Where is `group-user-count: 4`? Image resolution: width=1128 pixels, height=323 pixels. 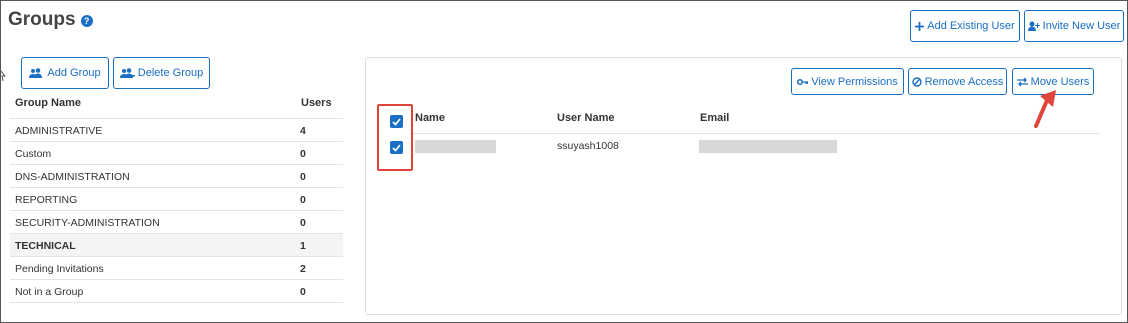 group-user-count: 4 is located at coordinates (303, 131).